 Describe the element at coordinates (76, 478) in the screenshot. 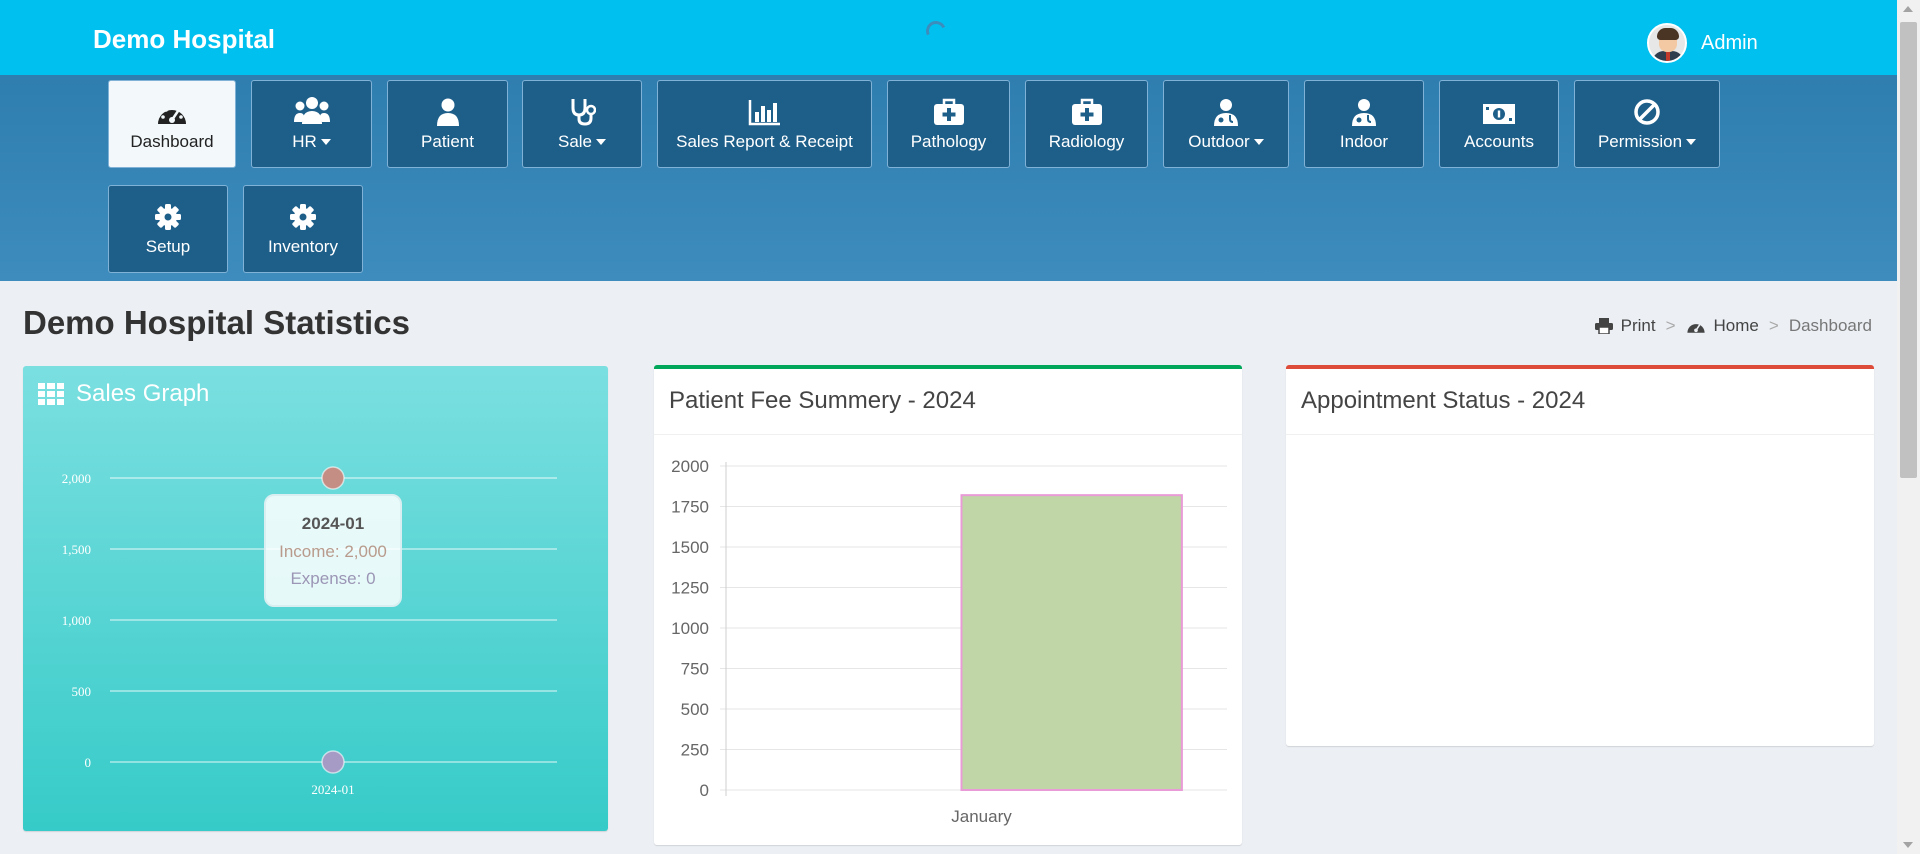

I see `y-tick-label: 2,000` at that location.